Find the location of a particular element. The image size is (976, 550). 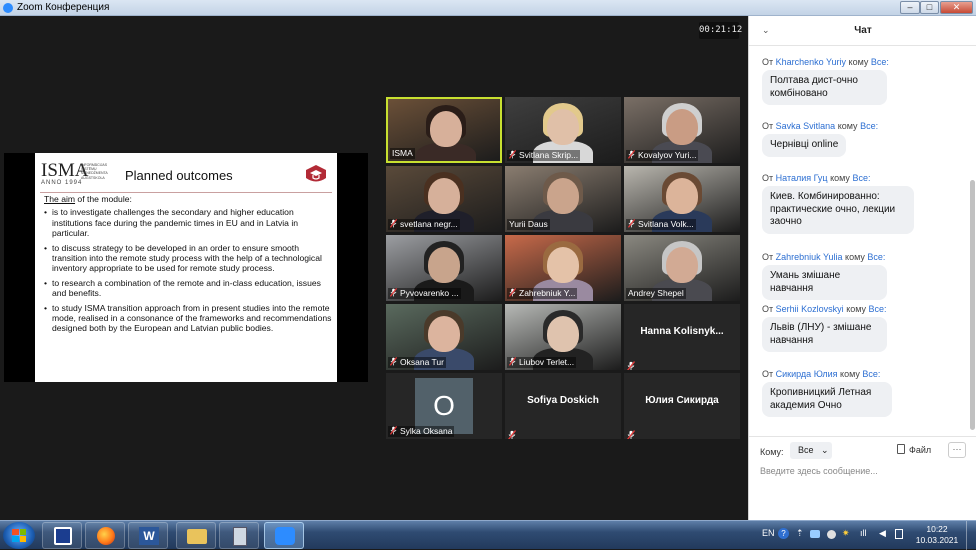

windows-taskbar: W EN ? ⇡ ✷ ıll ◀ 10:22 10.03.2021 is located at coordinates (488, 535).